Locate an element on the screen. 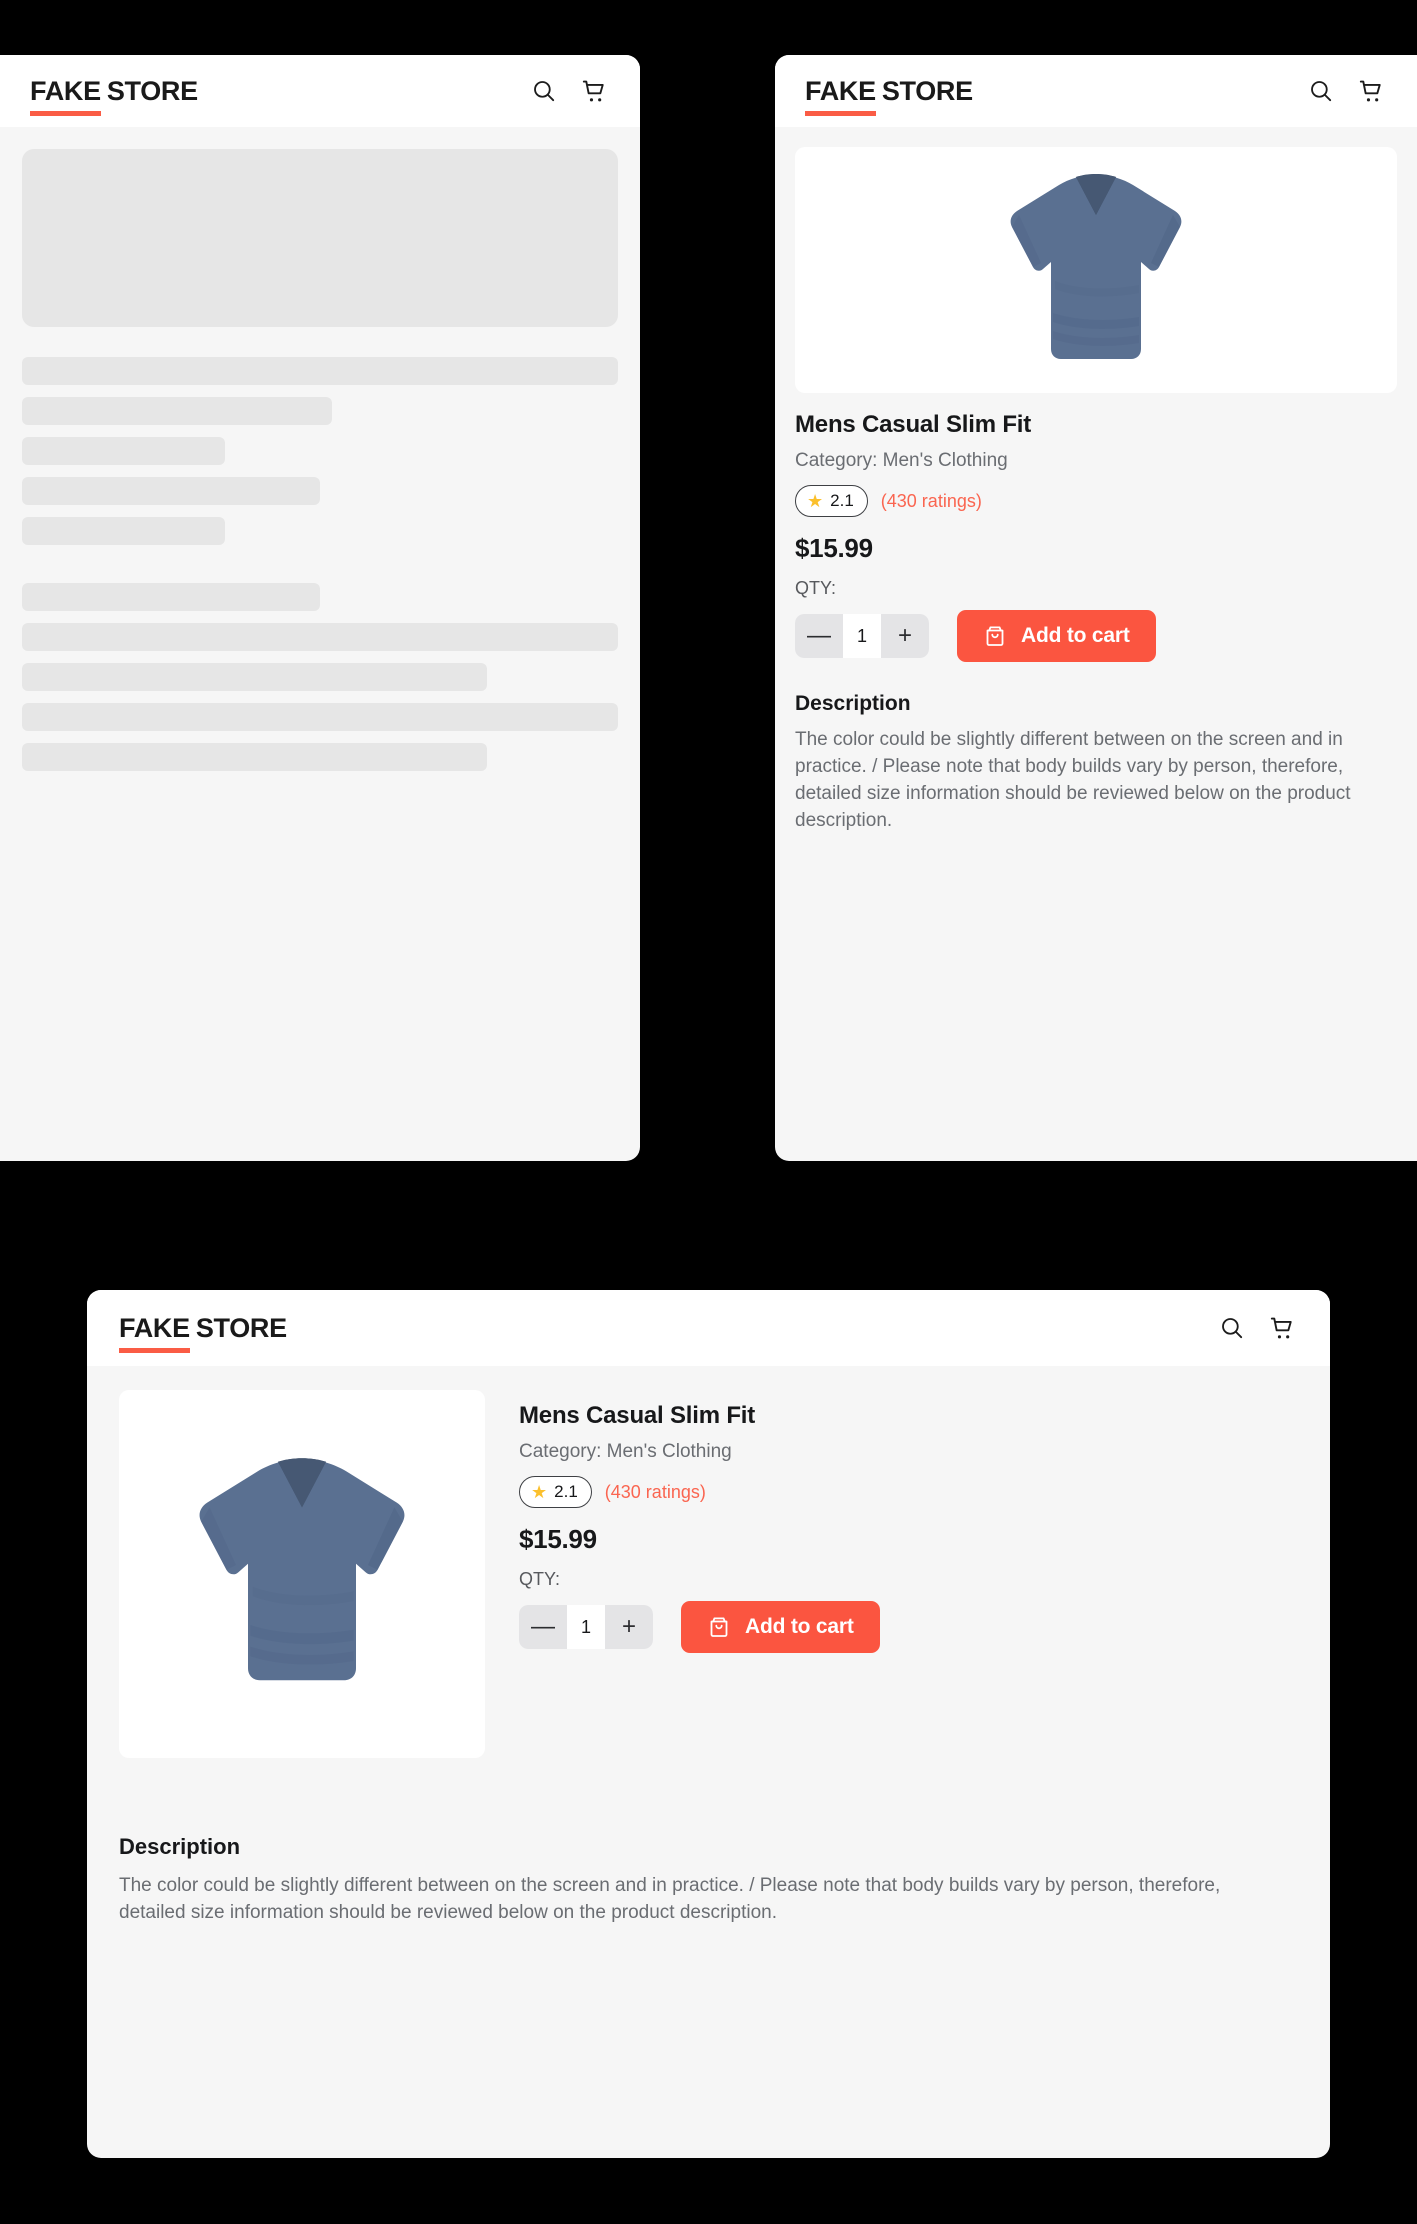  skeleton-body is located at coordinates (320, 449).